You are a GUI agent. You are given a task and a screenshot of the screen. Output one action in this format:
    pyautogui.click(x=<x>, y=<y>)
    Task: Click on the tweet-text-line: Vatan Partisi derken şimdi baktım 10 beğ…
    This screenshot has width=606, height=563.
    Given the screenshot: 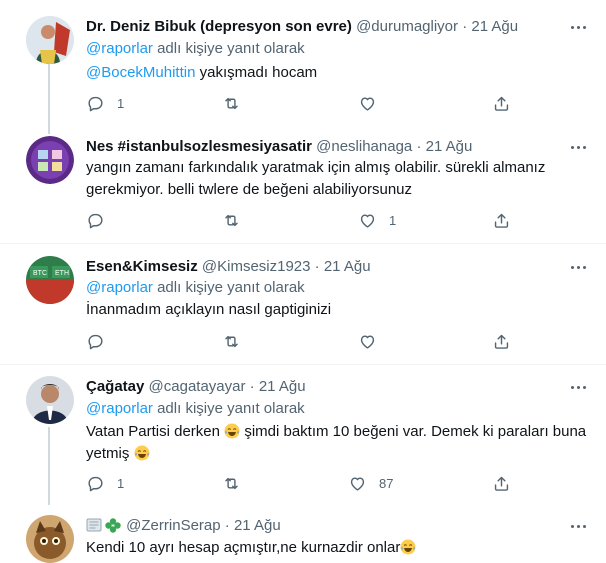 What is the action you would take?
    pyautogui.click(x=336, y=432)
    